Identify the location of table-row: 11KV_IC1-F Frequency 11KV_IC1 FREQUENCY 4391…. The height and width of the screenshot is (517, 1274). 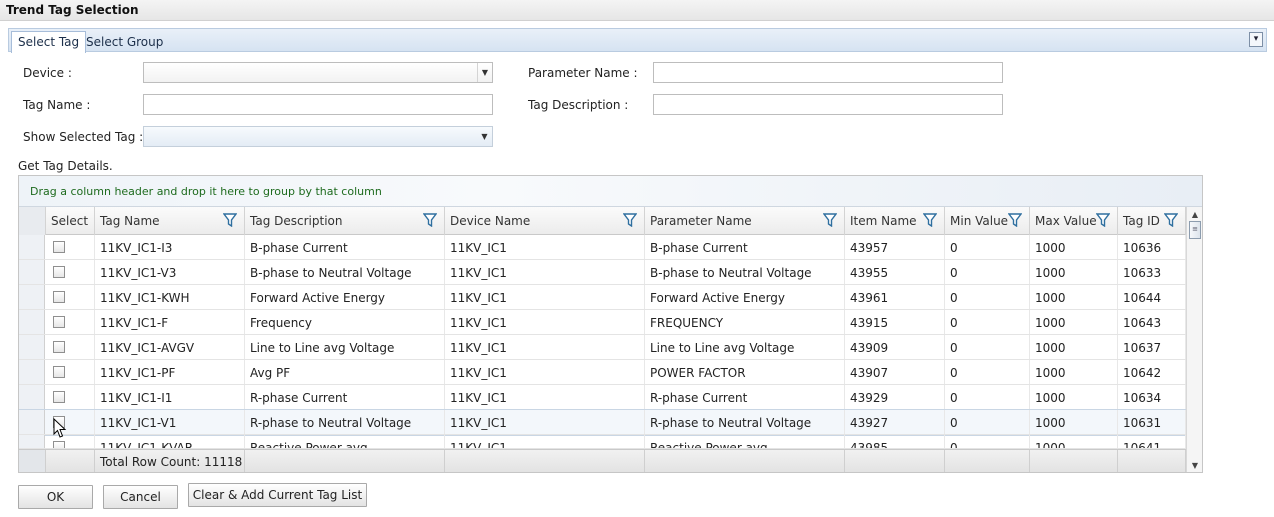
(602, 322).